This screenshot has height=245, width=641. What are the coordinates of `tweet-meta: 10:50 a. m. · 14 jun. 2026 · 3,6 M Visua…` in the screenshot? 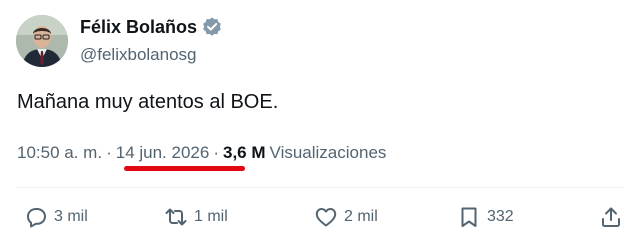 It's located at (201, 153).